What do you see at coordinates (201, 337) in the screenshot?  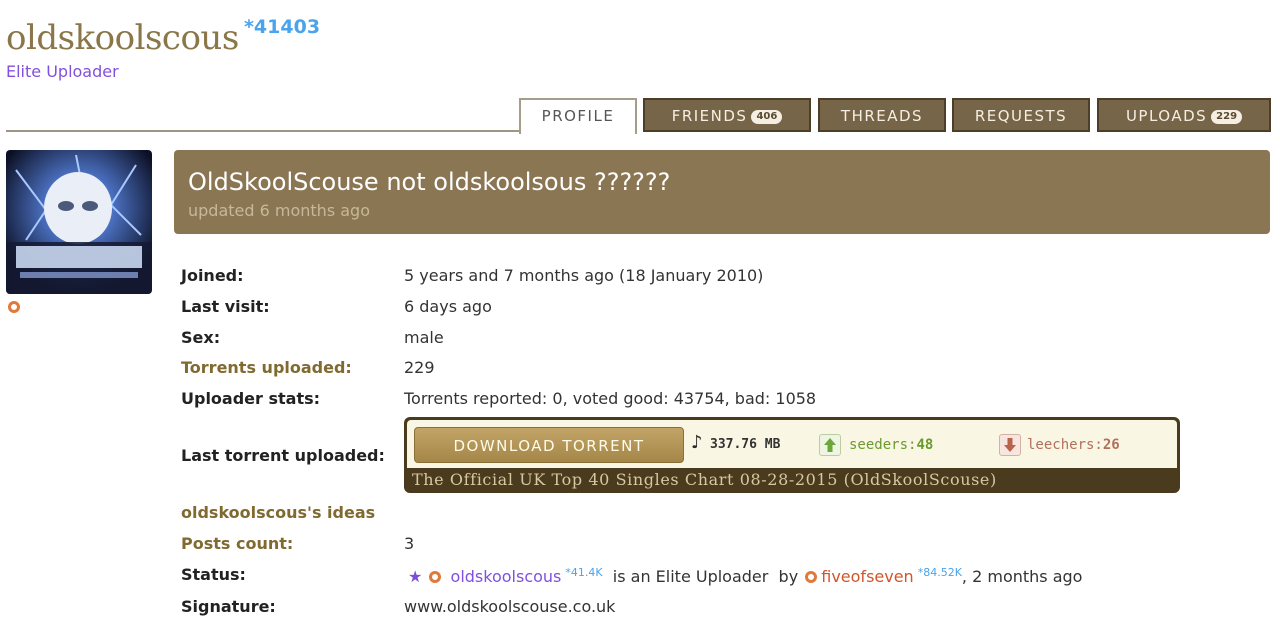 I see `sex-label: Sex:` at bounding box center [201, 337].